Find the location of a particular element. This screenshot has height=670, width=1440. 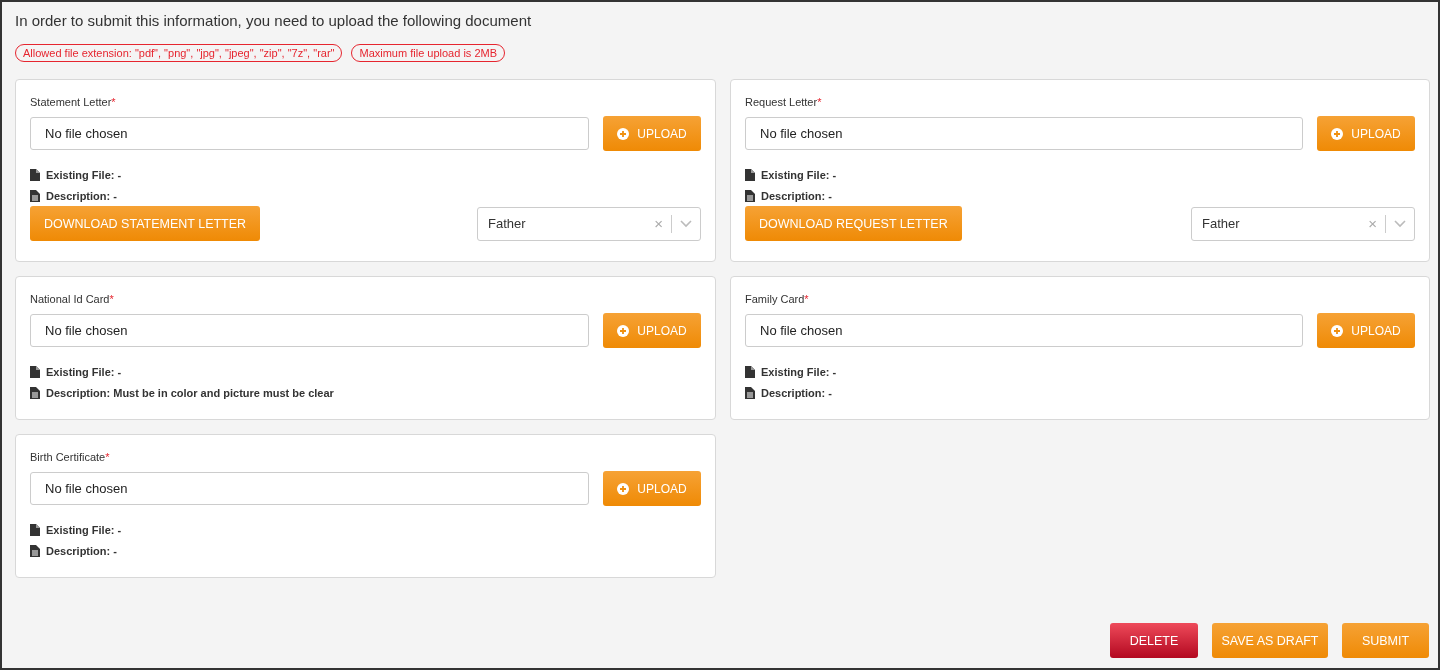

action-button: SUBMIT is located at coordinates (1385, 640).